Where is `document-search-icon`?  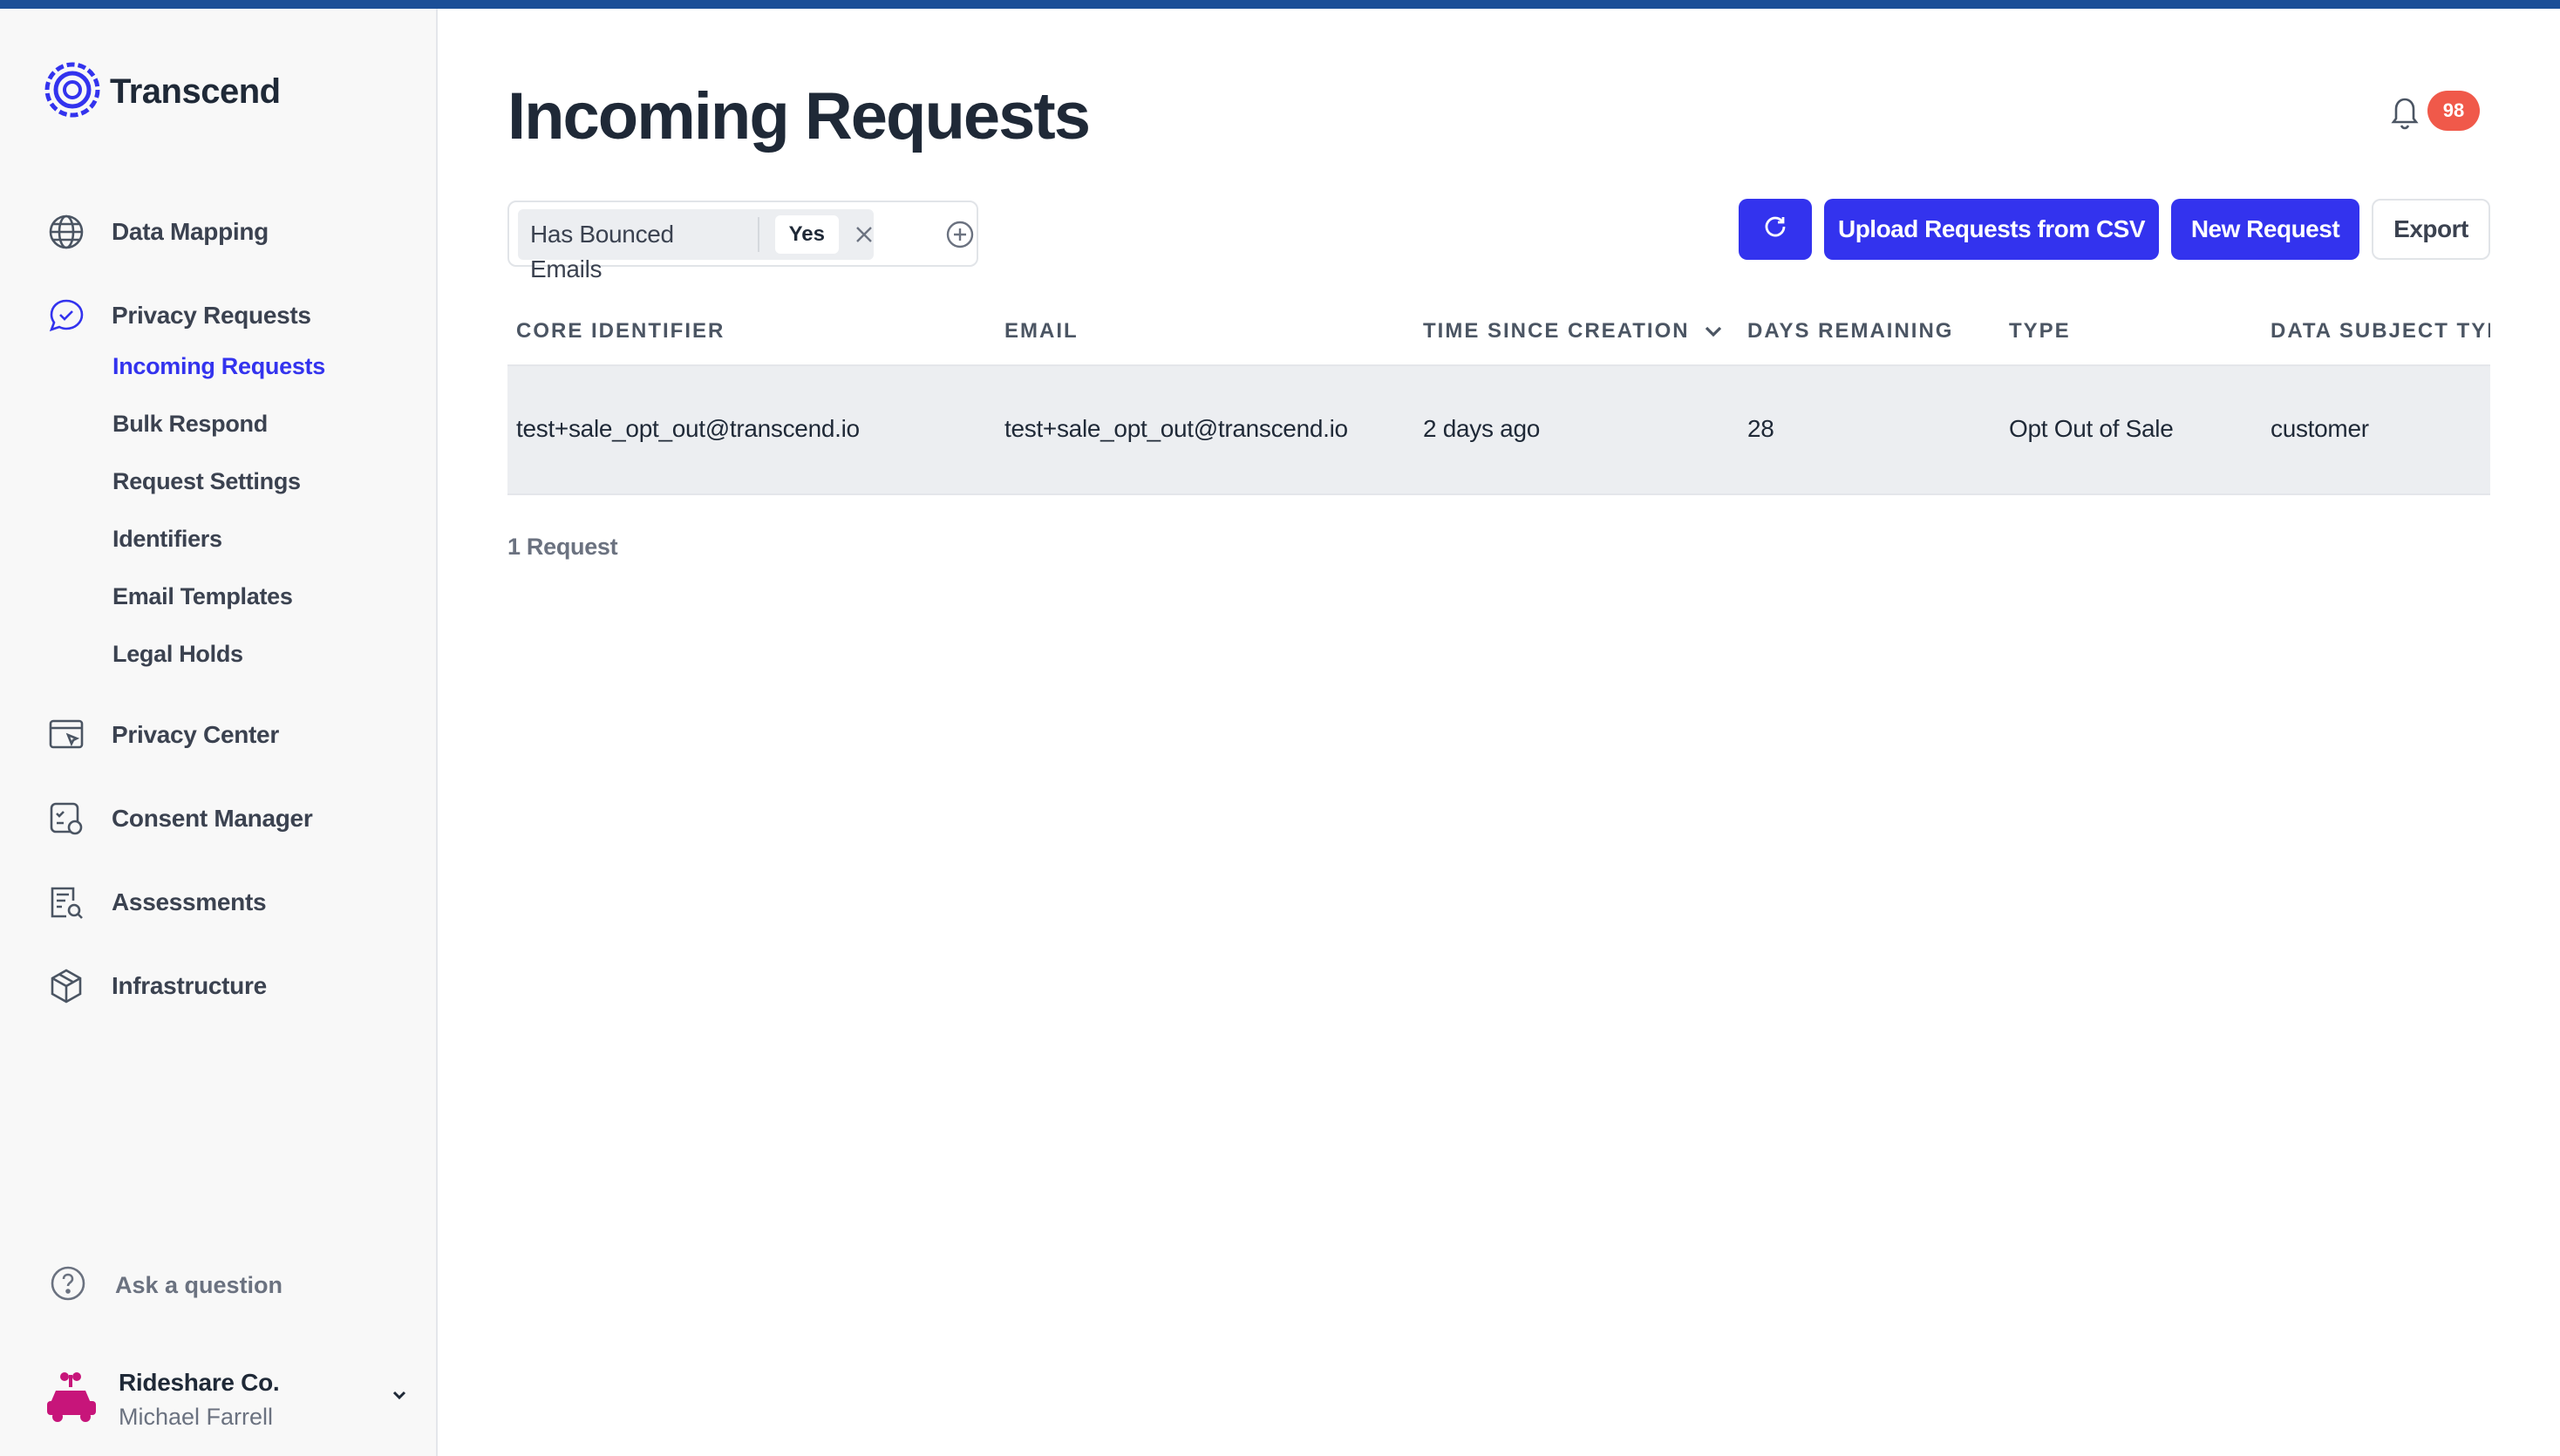 document-search-icon is located at coordinates (66, 902).